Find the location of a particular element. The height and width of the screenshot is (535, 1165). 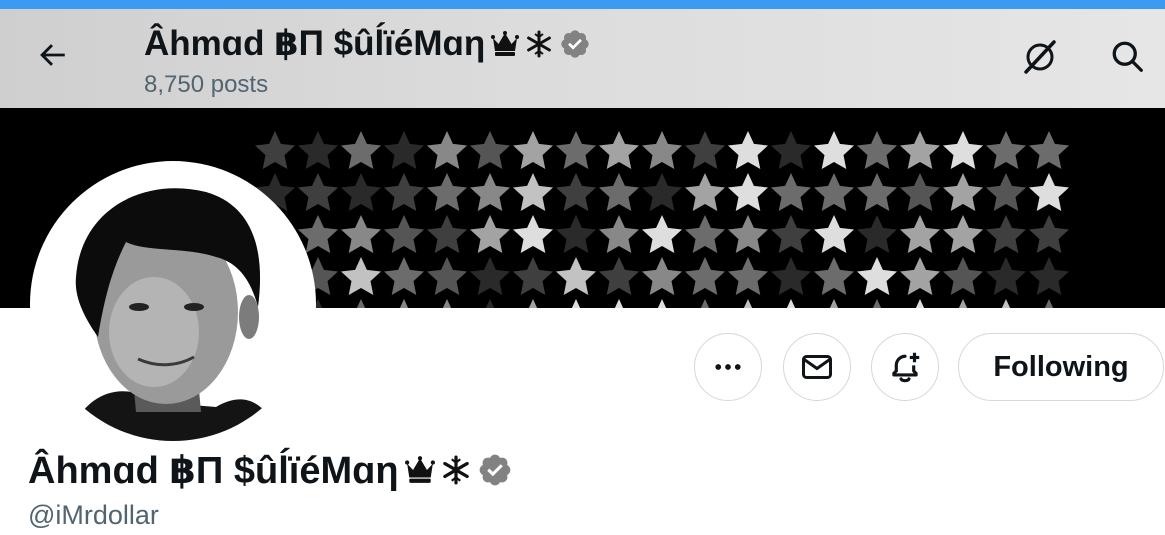

header-display-name: Âhmɑd ฿Π $ûĺïéMɑη is located at coordinates (315, 43).